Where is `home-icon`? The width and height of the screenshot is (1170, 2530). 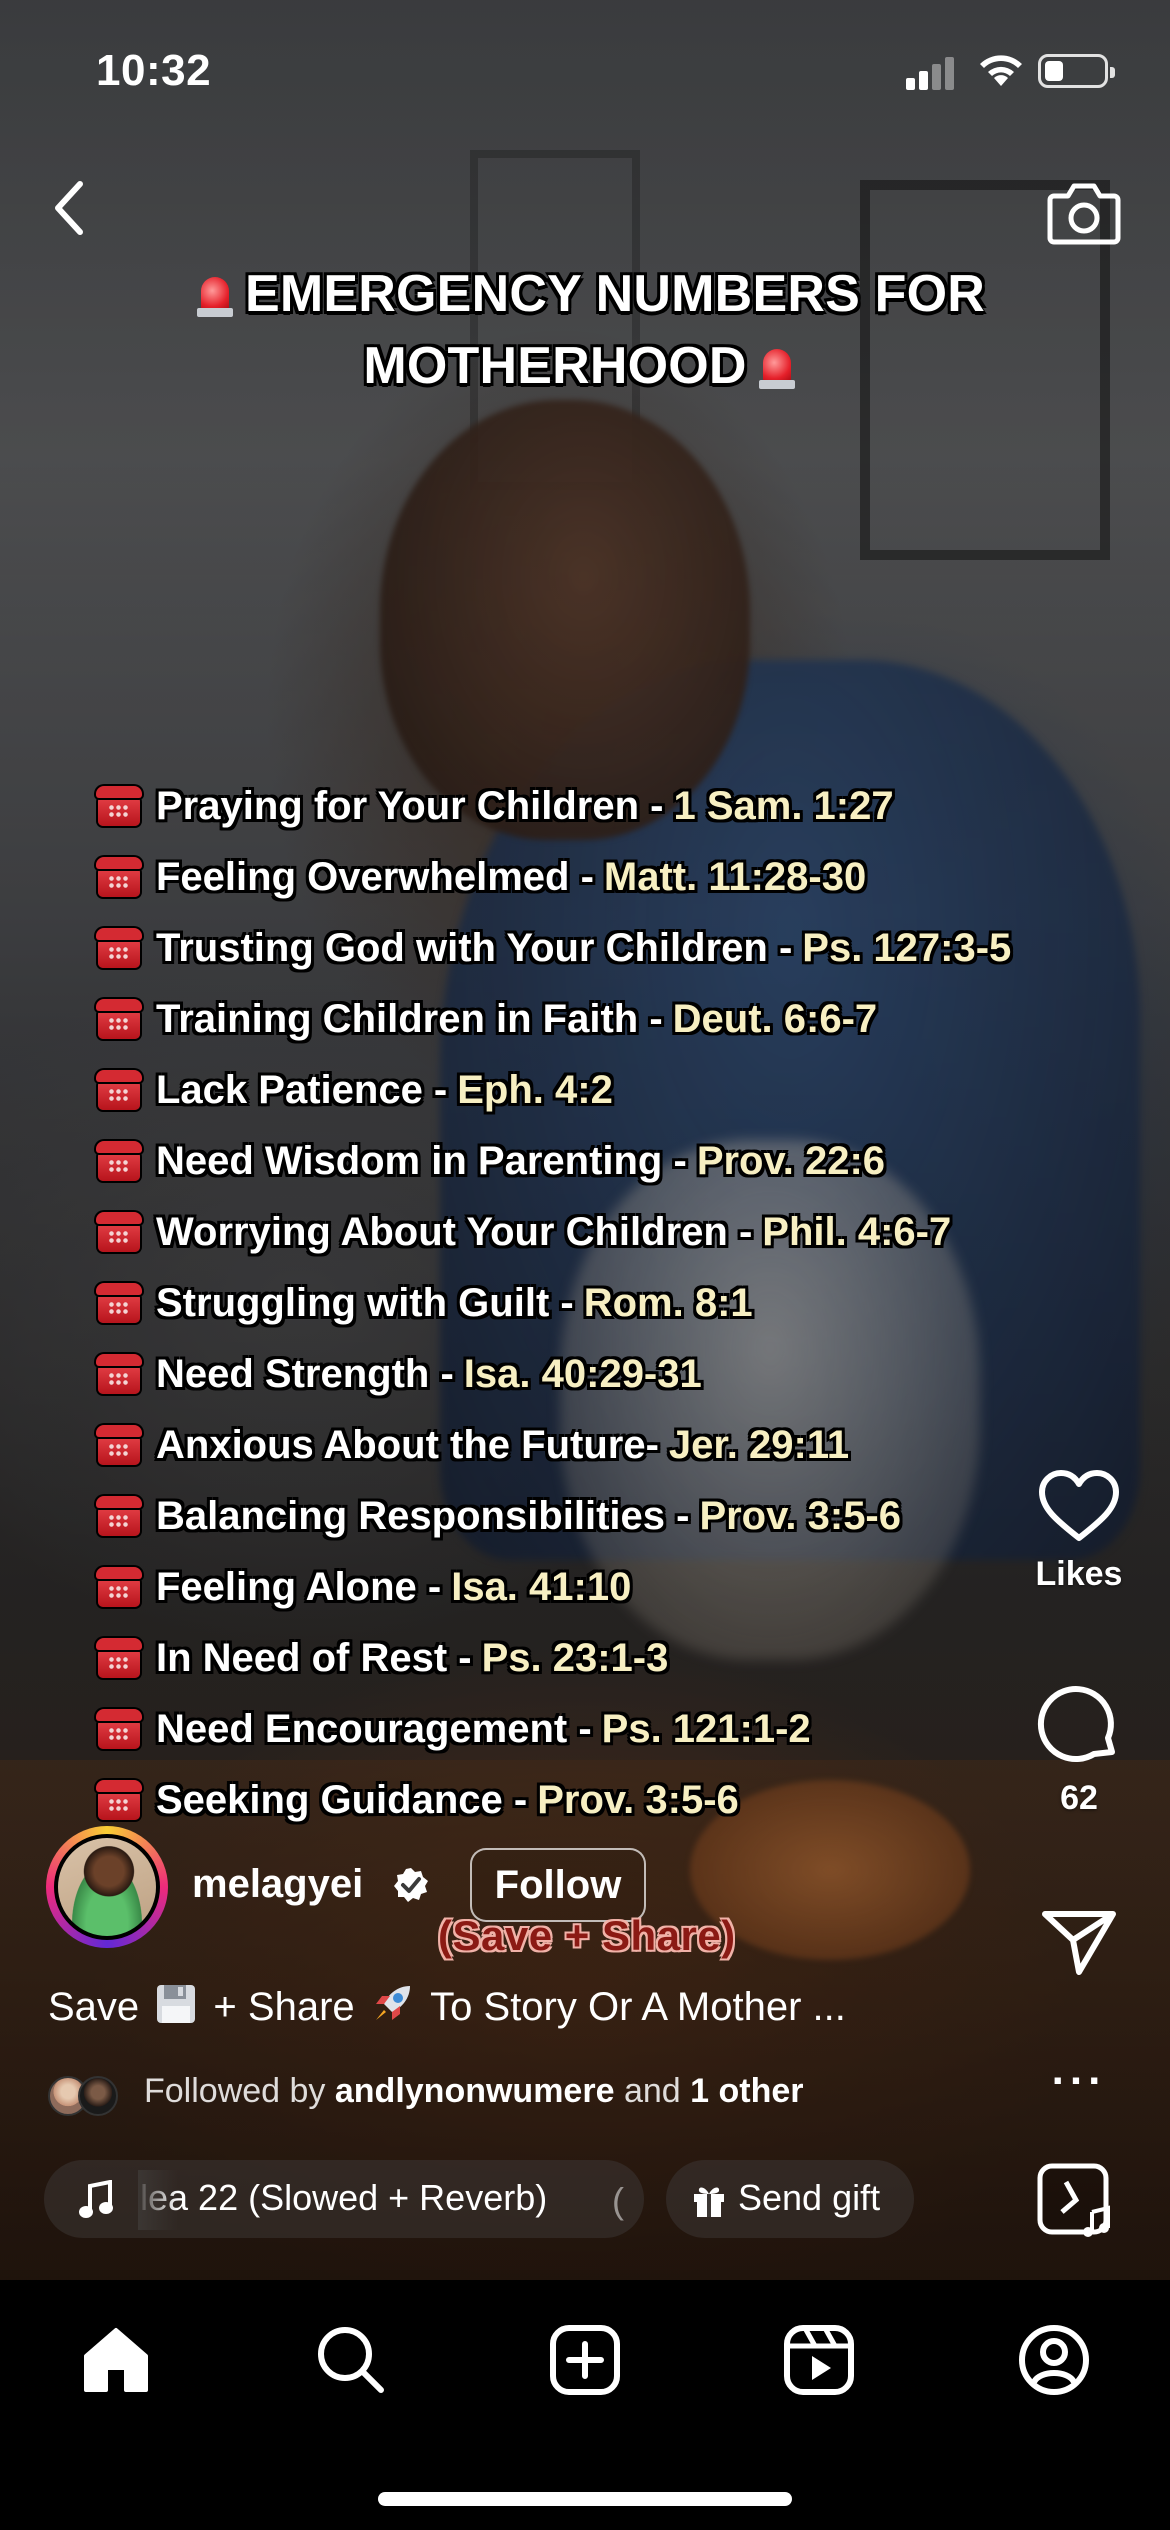
home-icon is located at coordinates (116, 2360).